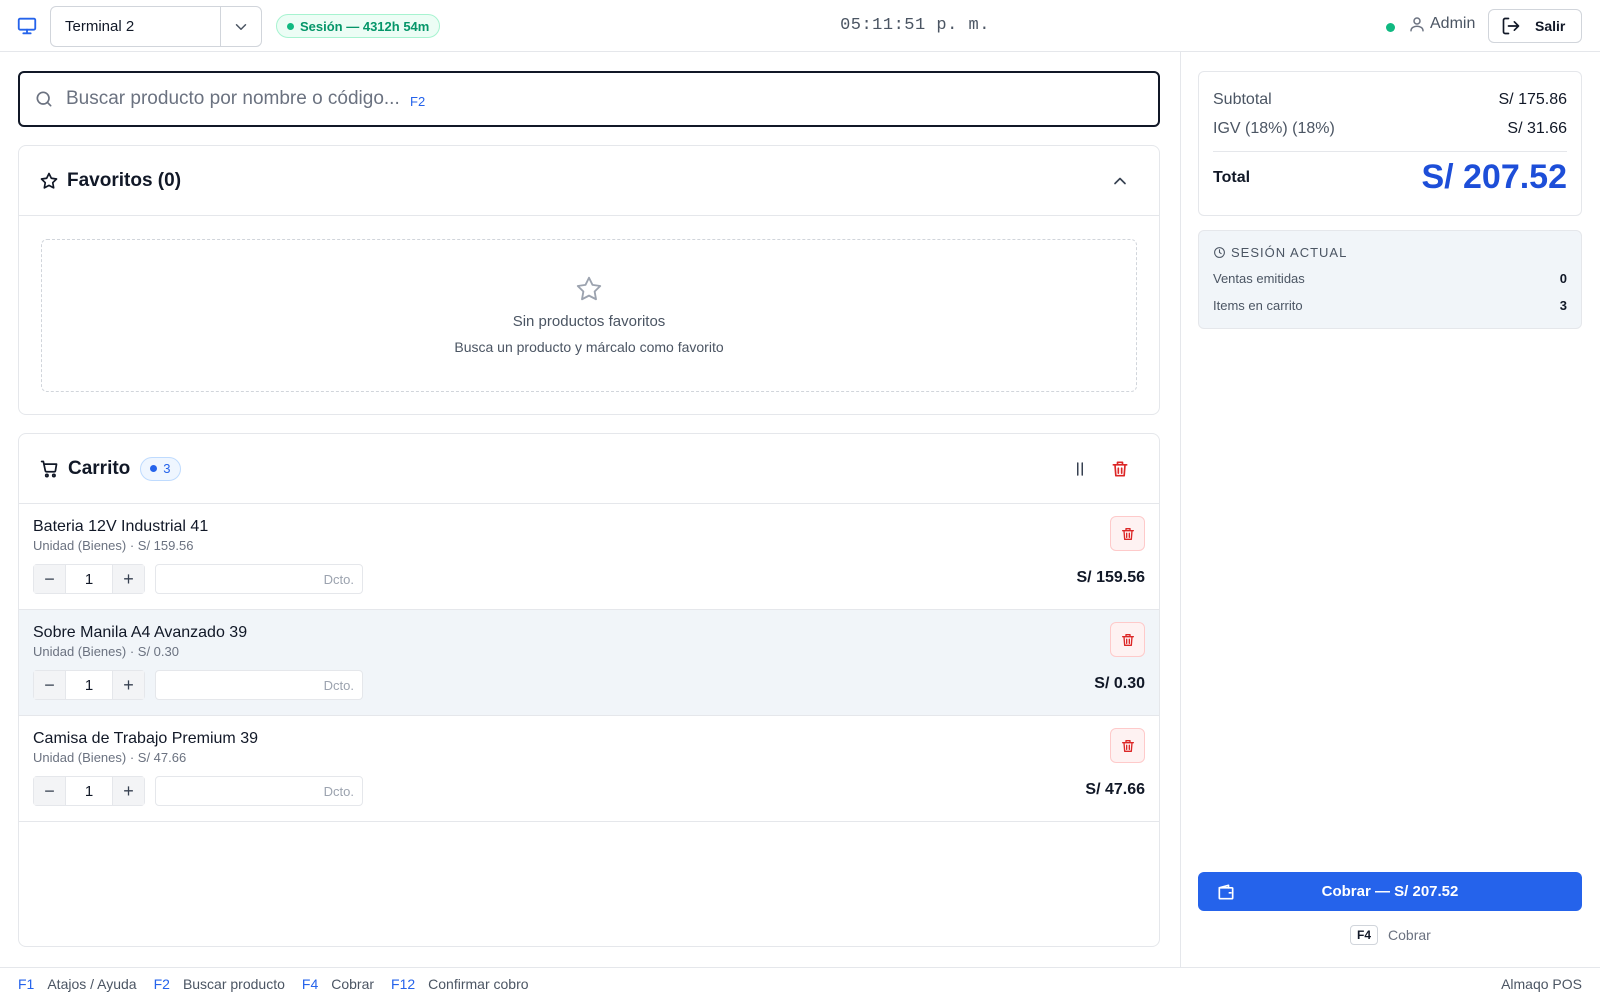  What do you see at coordinates (92, 984) in the screenshot?
I see `shortcut-label: Atajos / Ayuda` at bounding box center [92, 984].